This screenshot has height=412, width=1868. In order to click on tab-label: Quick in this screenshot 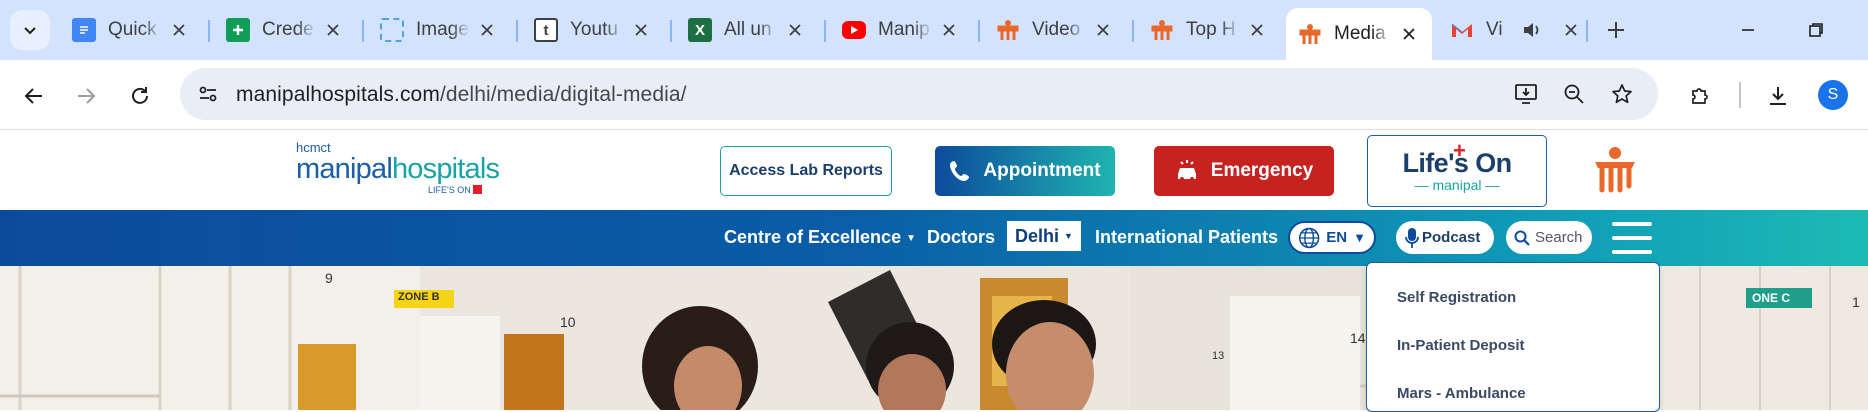, I will do `click(132, 29)`.